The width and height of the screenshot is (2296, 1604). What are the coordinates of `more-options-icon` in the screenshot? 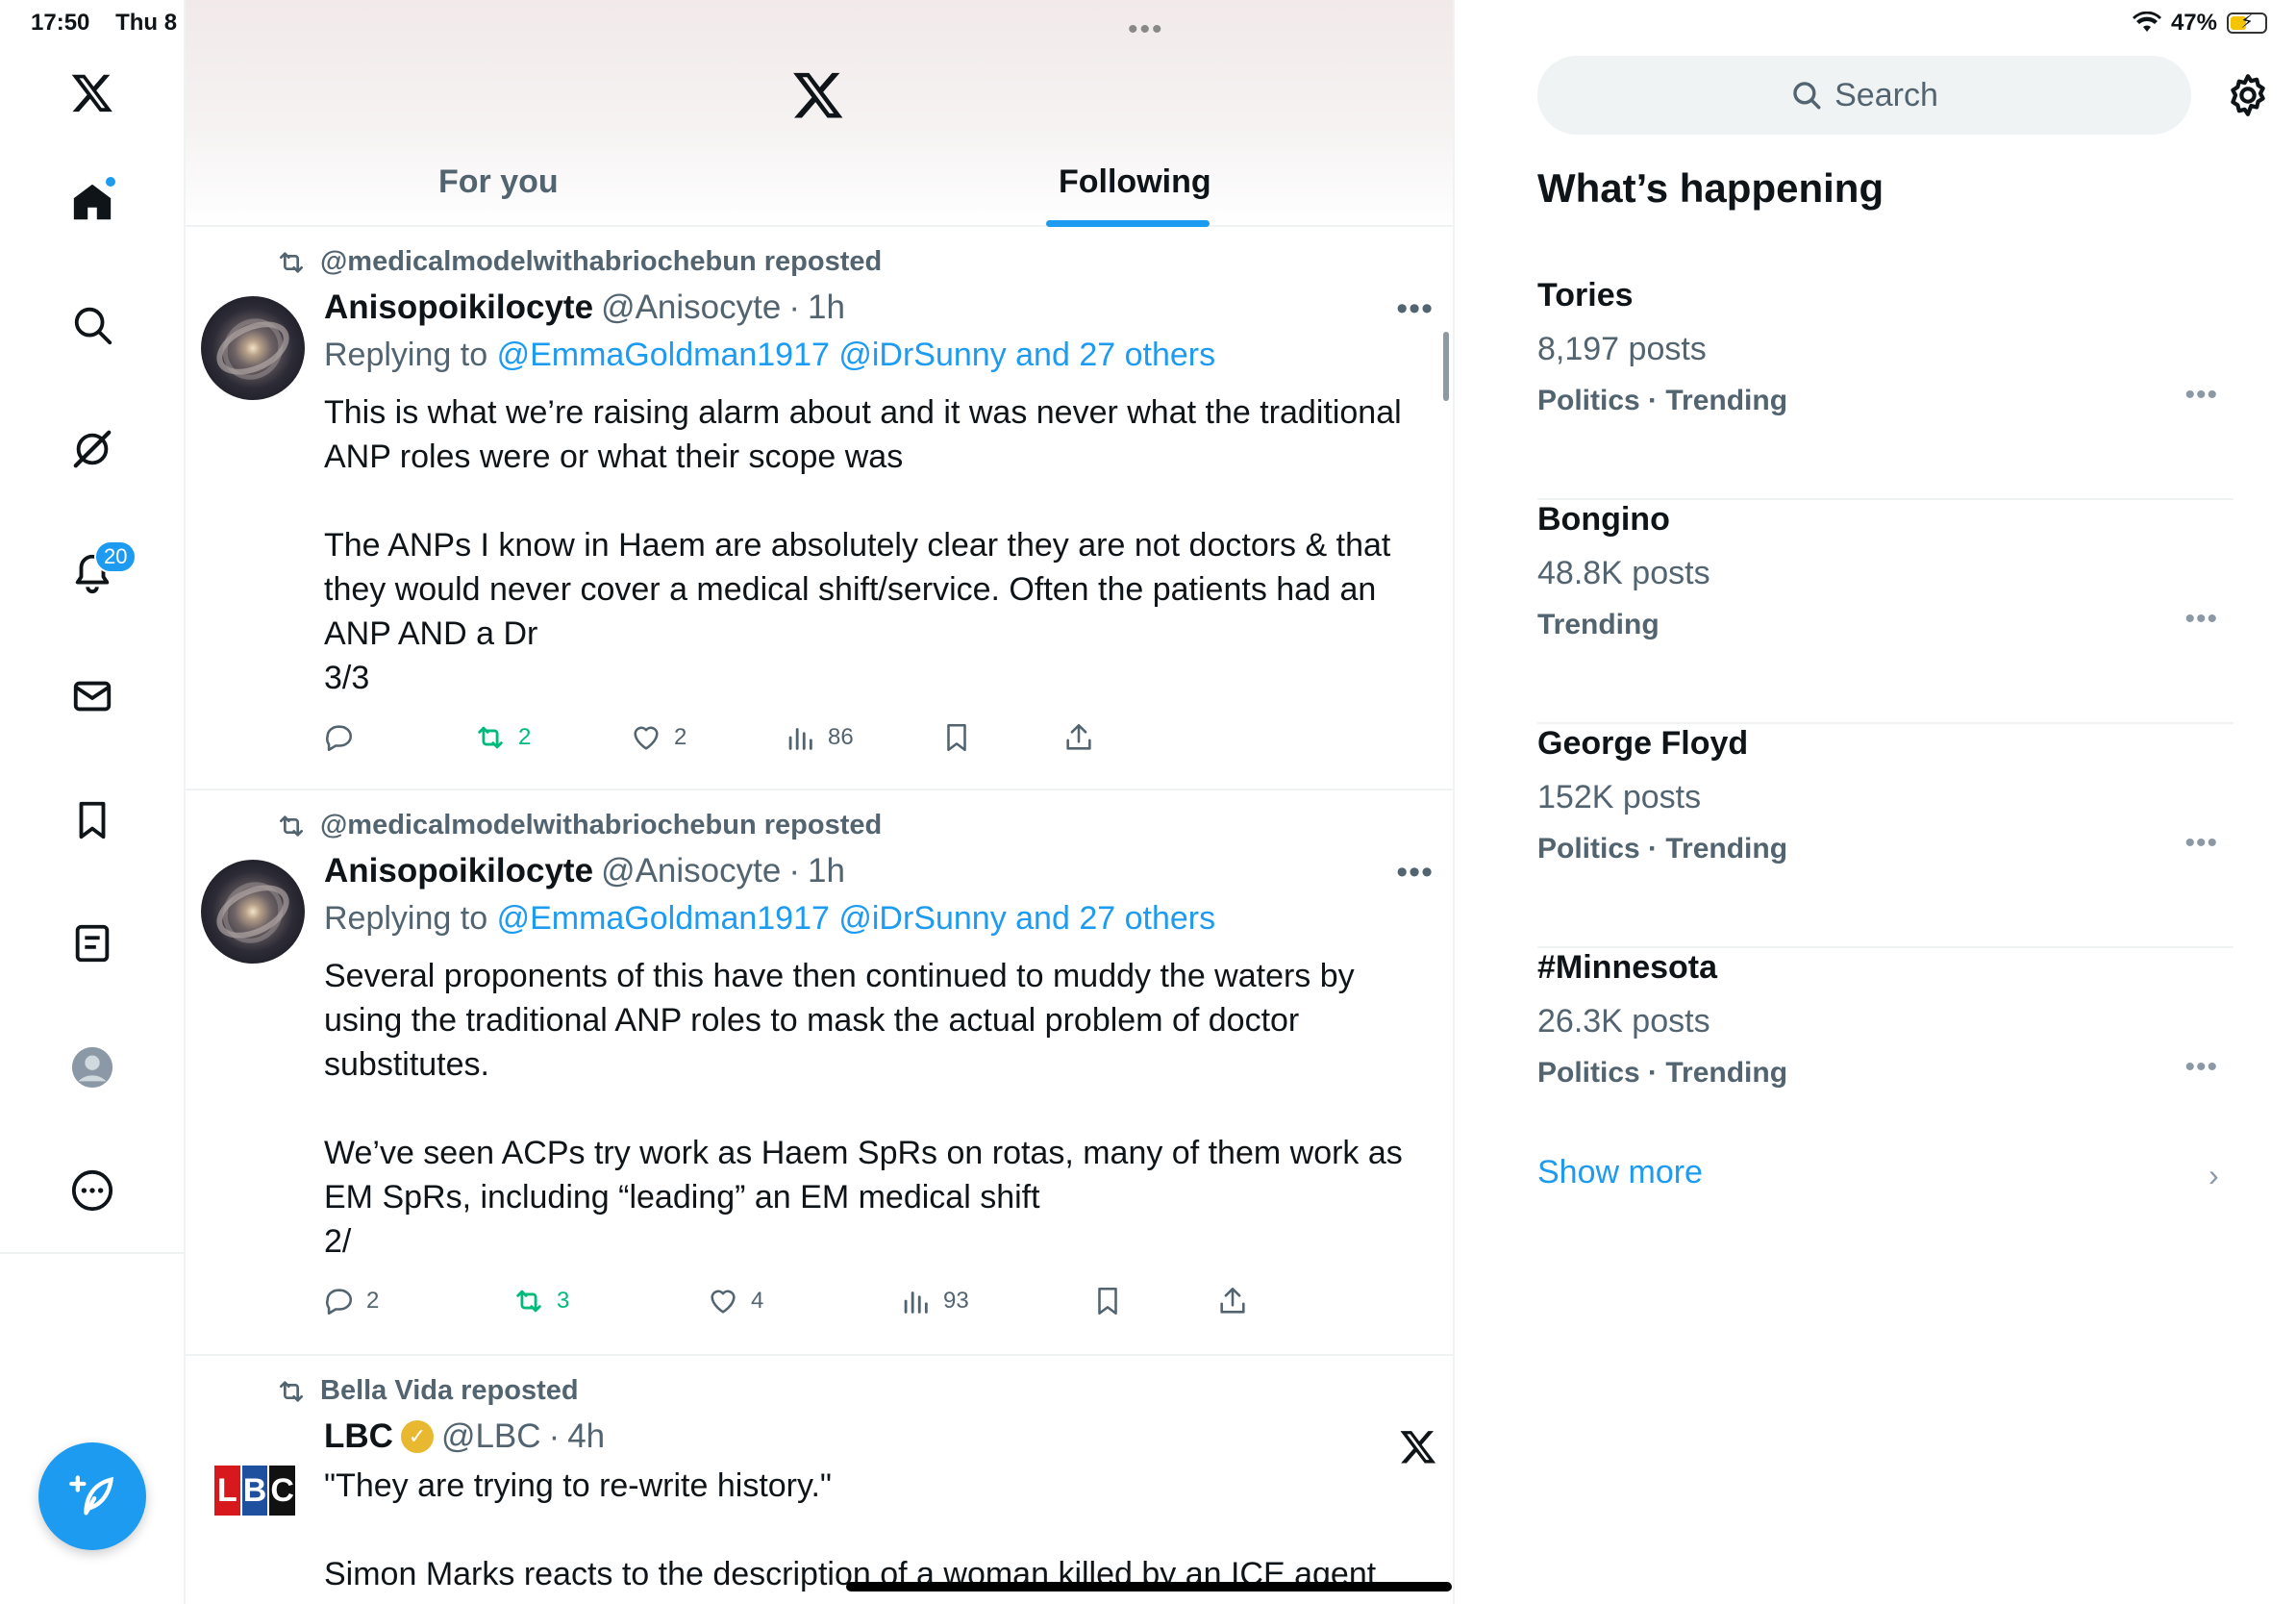 It's located at (92, 1190).